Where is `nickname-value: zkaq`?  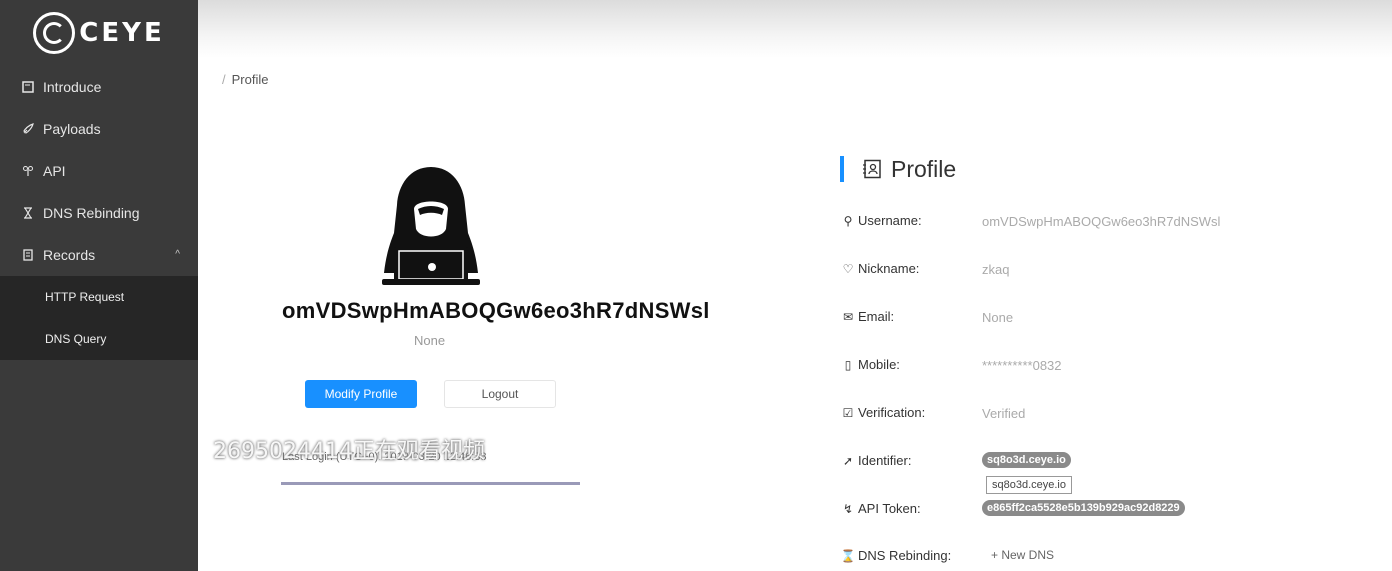
nickname-value: zkaq is located at coordinates (996, 269).